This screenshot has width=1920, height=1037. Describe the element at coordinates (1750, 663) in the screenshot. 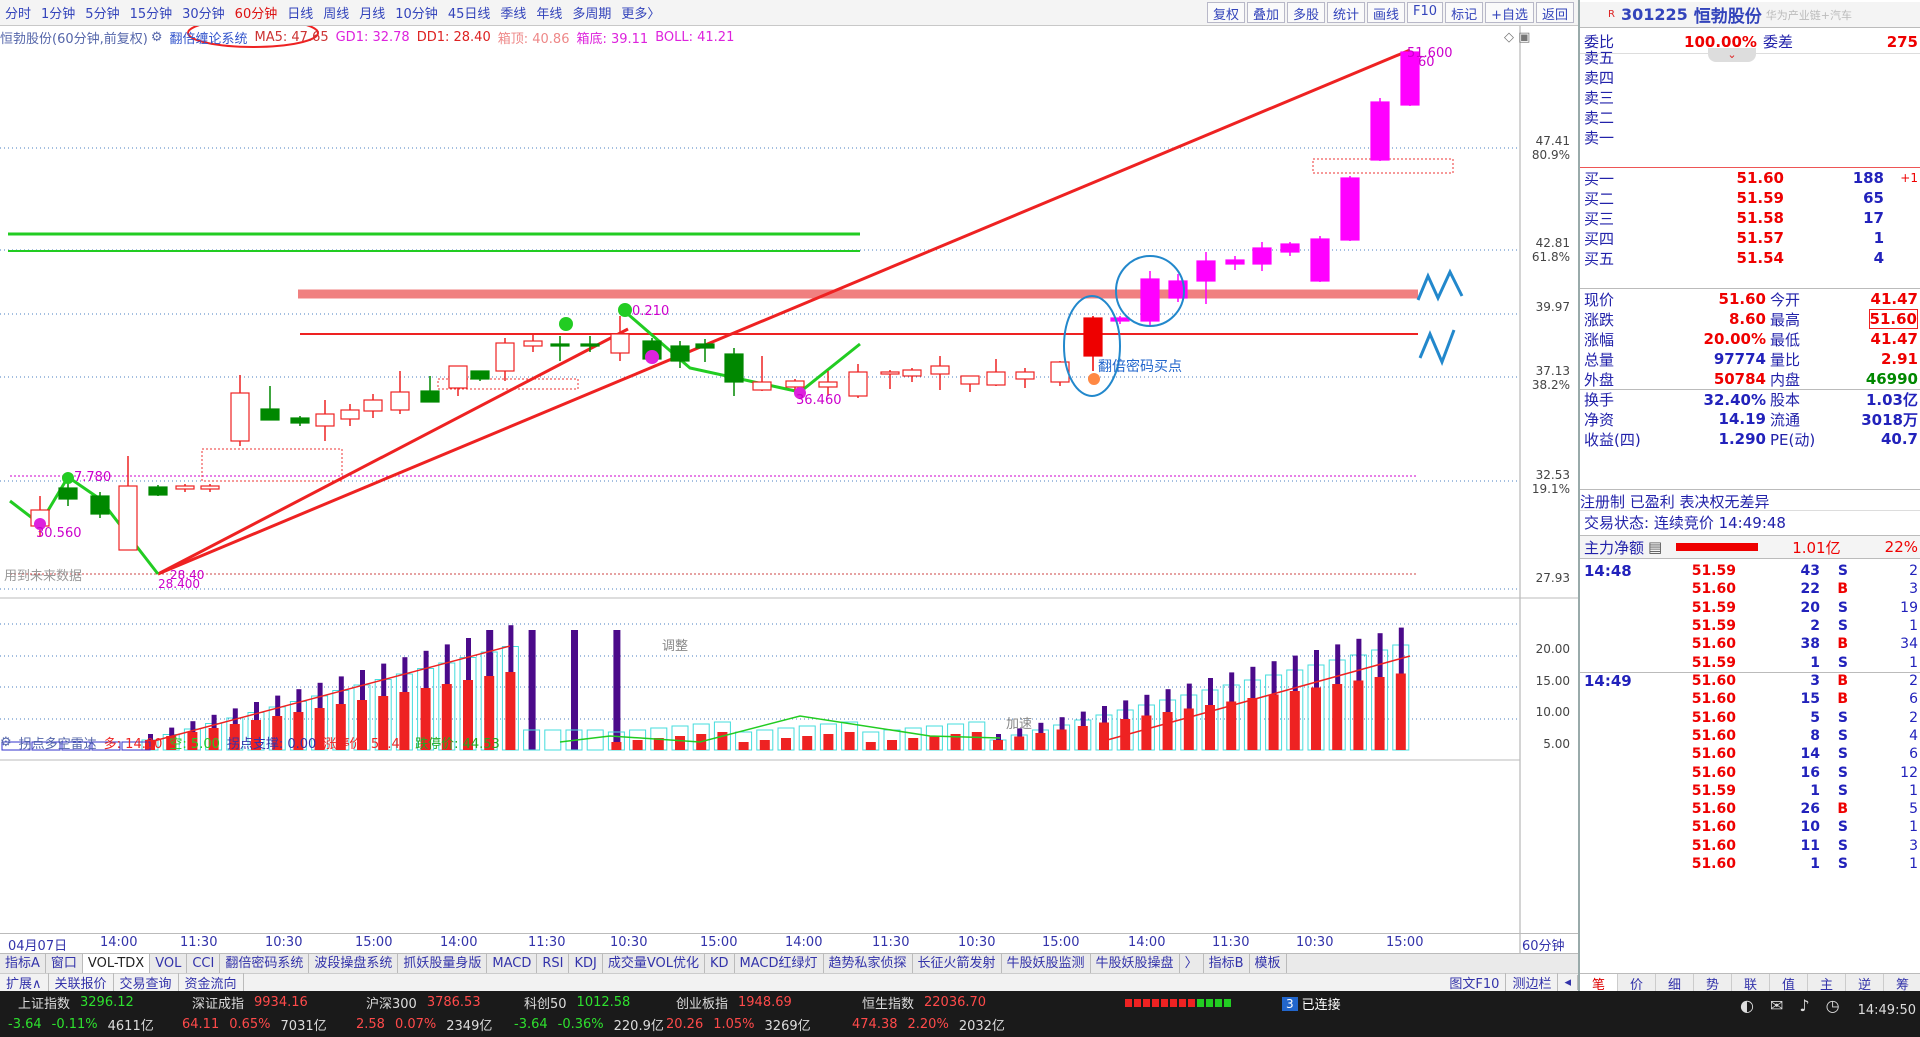

I see `tick-row: 51.59 1 S 1` at that location.